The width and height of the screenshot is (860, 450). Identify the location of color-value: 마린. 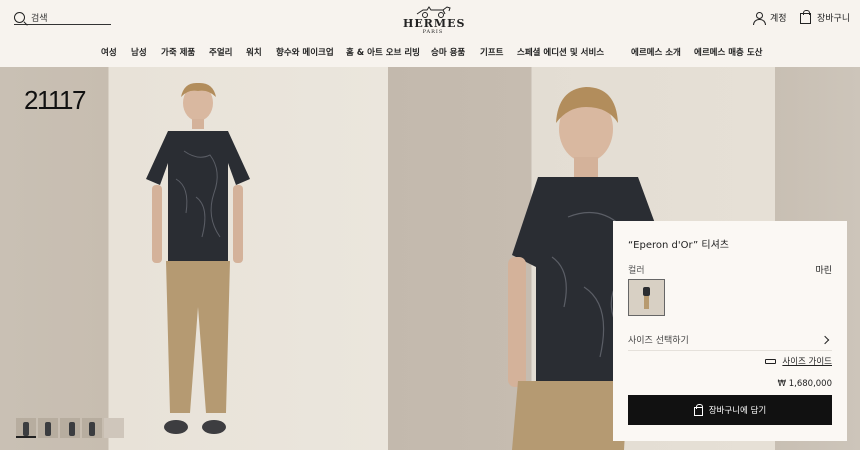
(823, 271).